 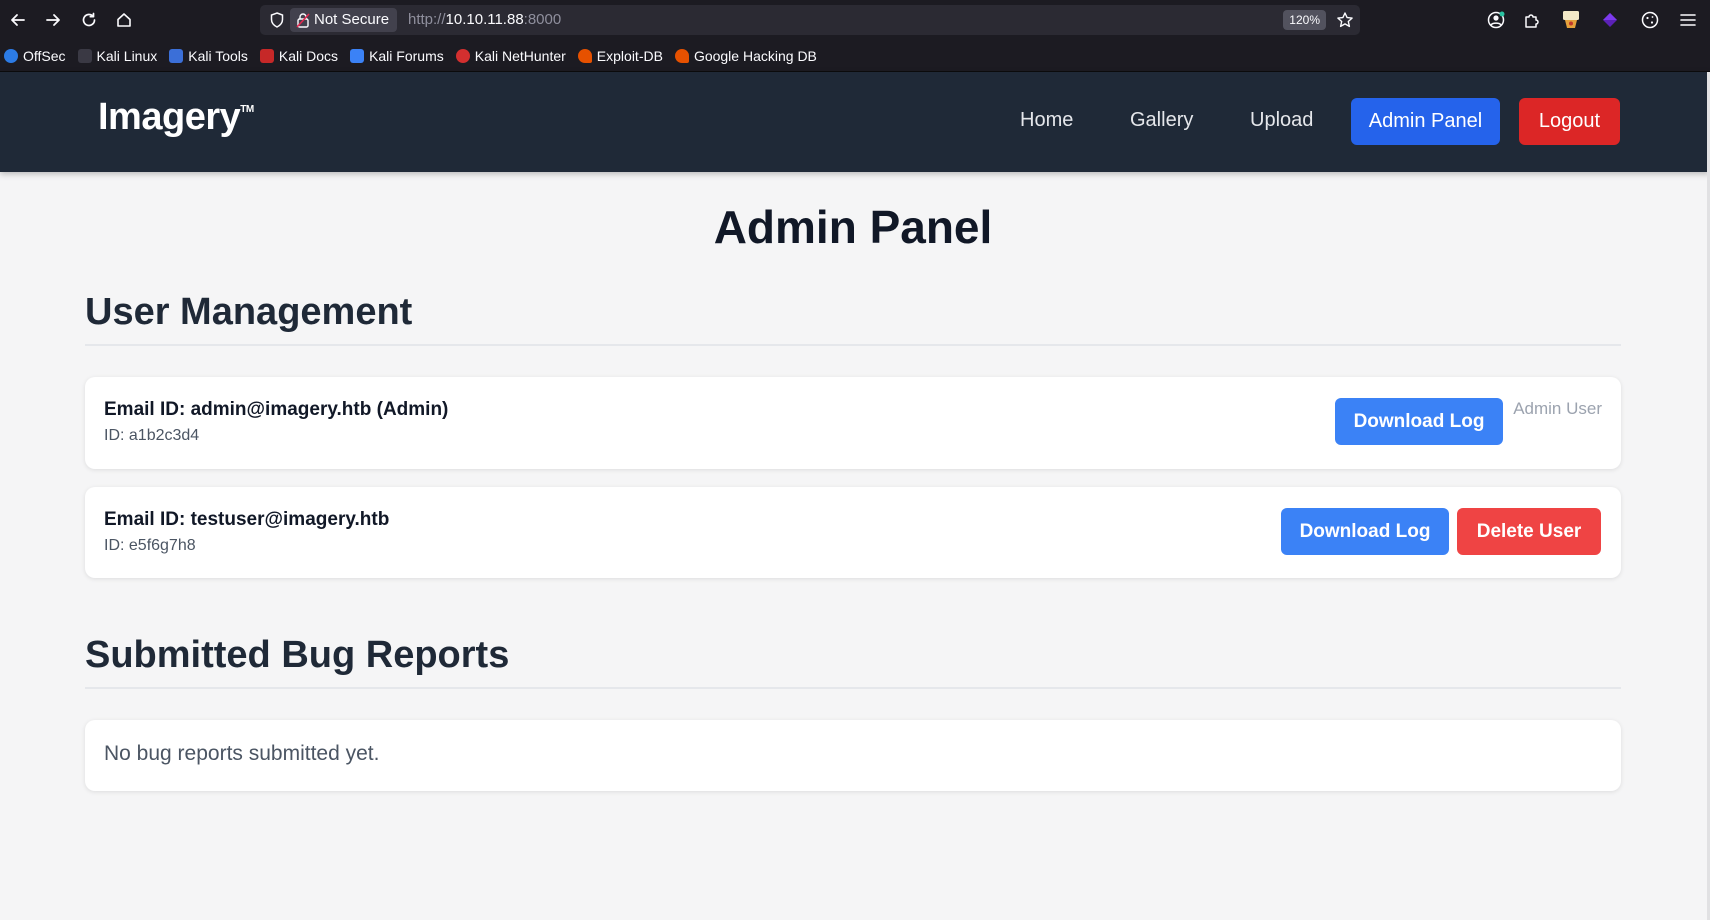 What do you see at coordinates (542, 19) in the screenshot?
I see `url-port: :8000` at bounding box center [542, 19].